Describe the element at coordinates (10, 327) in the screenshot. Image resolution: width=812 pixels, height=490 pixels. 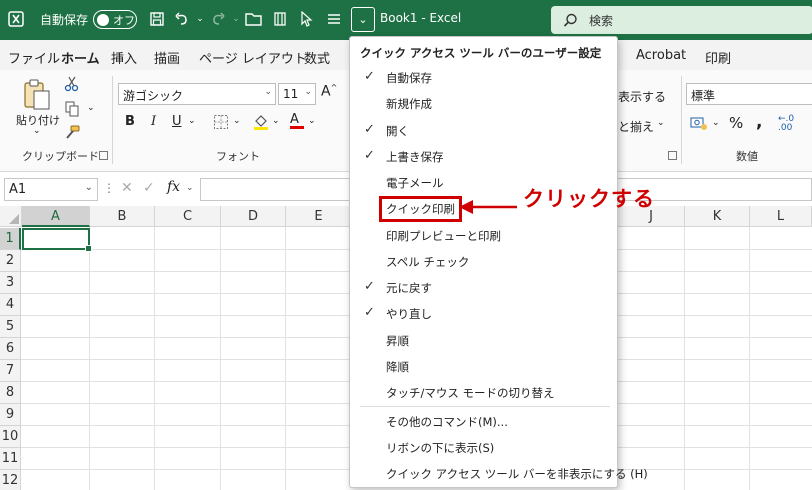
I see `row-header-5: 5` at that location.